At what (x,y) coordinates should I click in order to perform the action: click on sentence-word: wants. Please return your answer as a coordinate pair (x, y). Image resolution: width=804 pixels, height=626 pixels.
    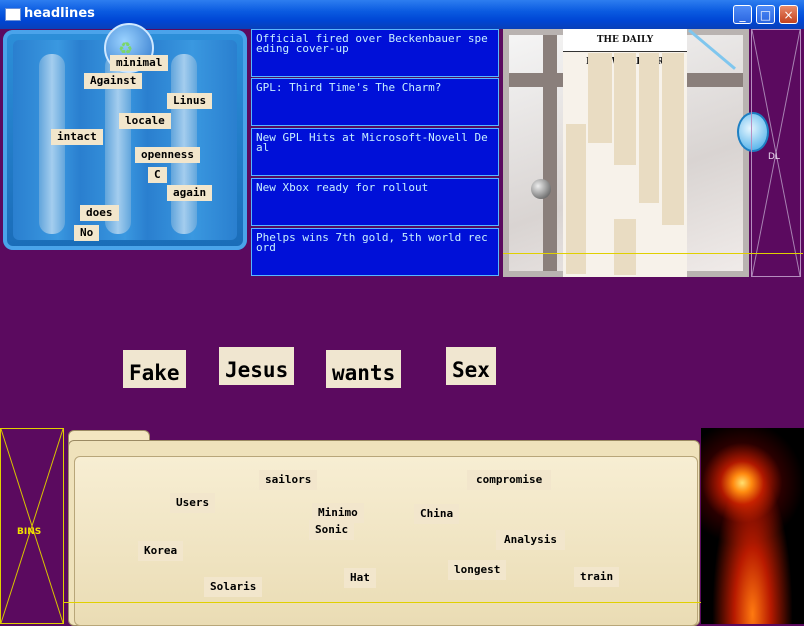
    Looking at the image, I should click on (364, 369).